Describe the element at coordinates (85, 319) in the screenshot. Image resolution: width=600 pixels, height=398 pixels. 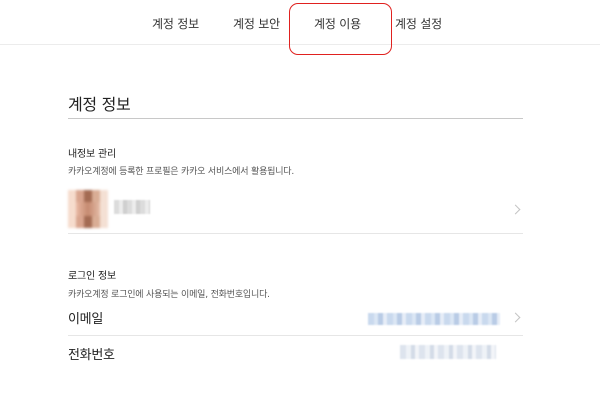
I see `email-label: 이메일` at that location.